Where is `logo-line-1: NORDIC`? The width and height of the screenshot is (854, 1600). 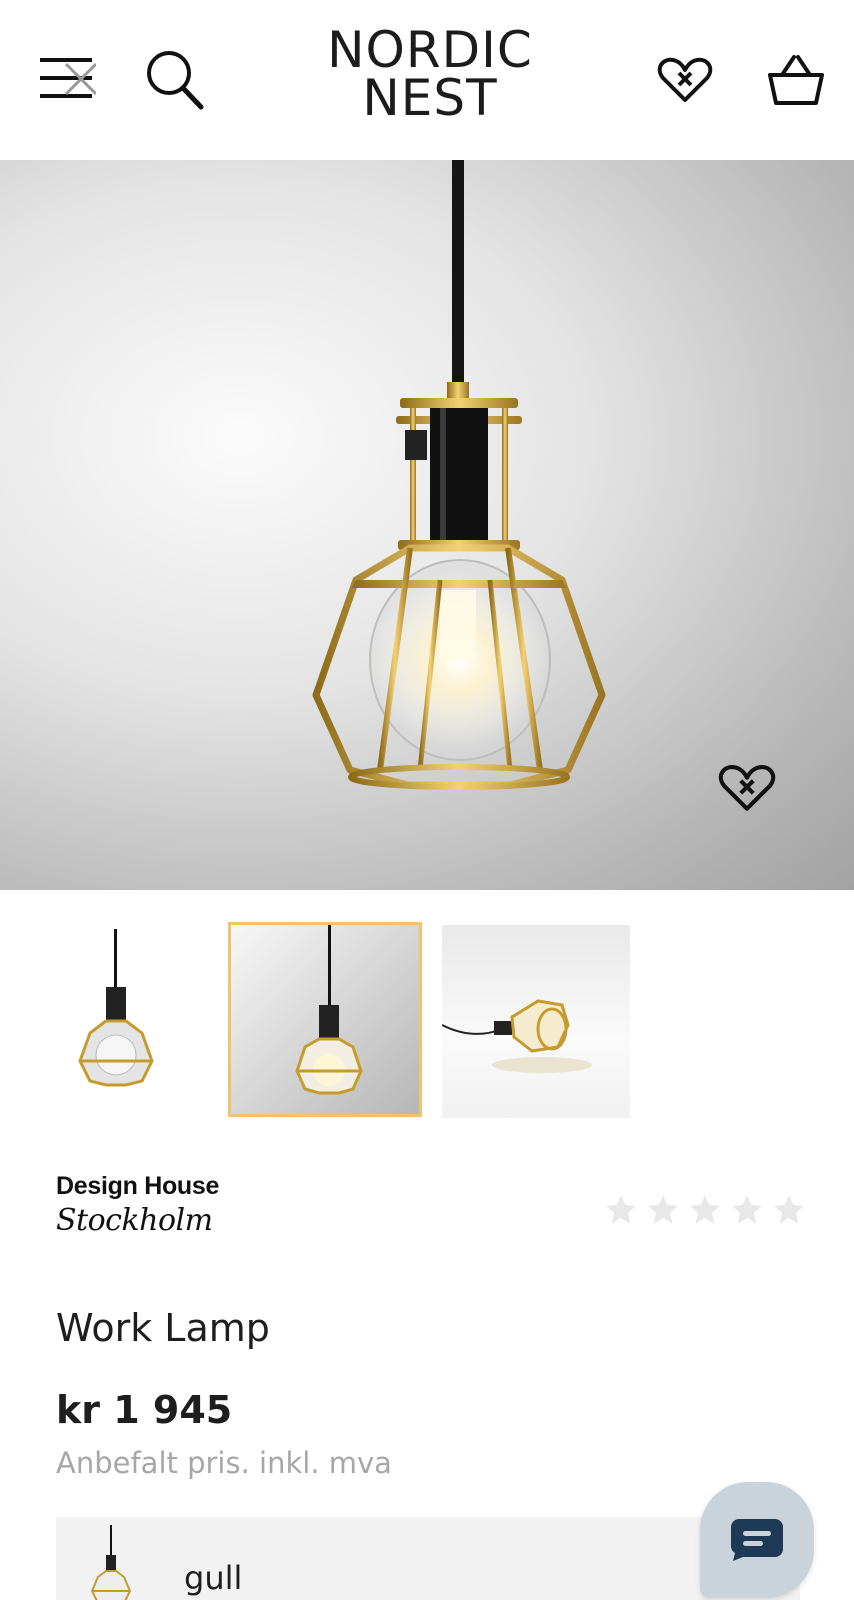
logo-line-1: NORDIC is located at coordinates (430, 50).